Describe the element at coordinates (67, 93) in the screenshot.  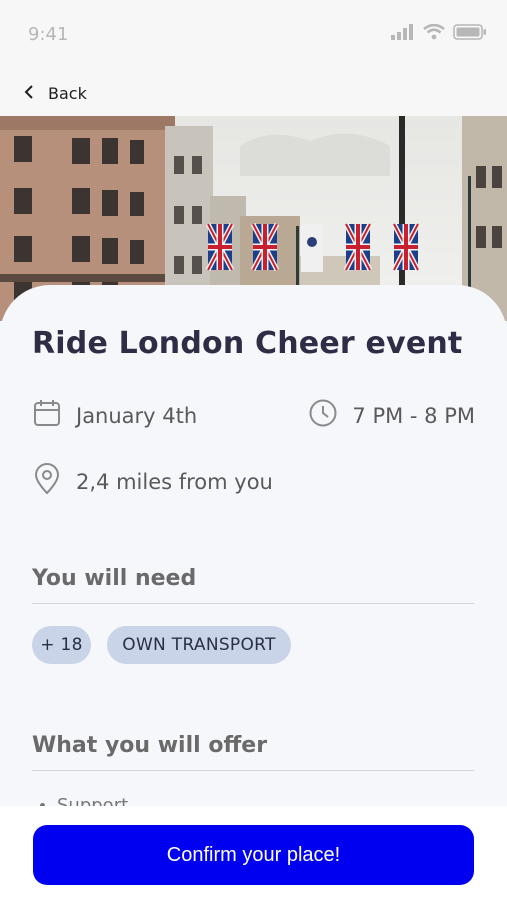
I see `back-label: Back` at that location.